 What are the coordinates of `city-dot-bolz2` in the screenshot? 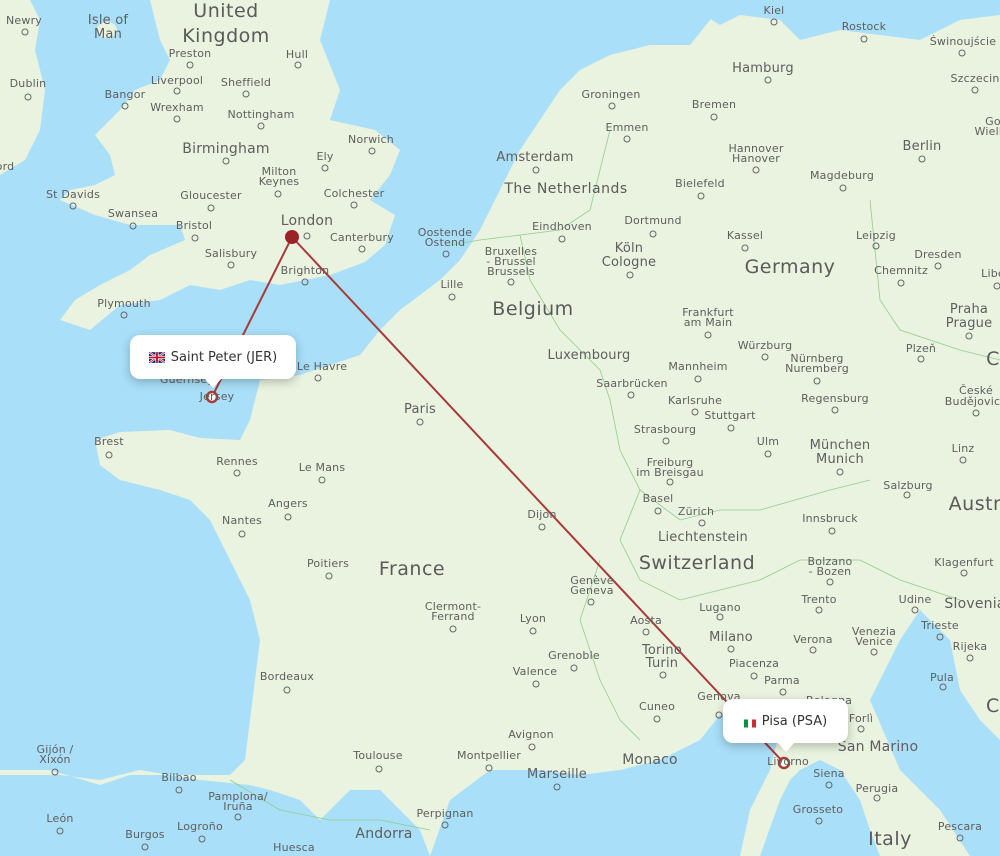 It's located at (830, 582).